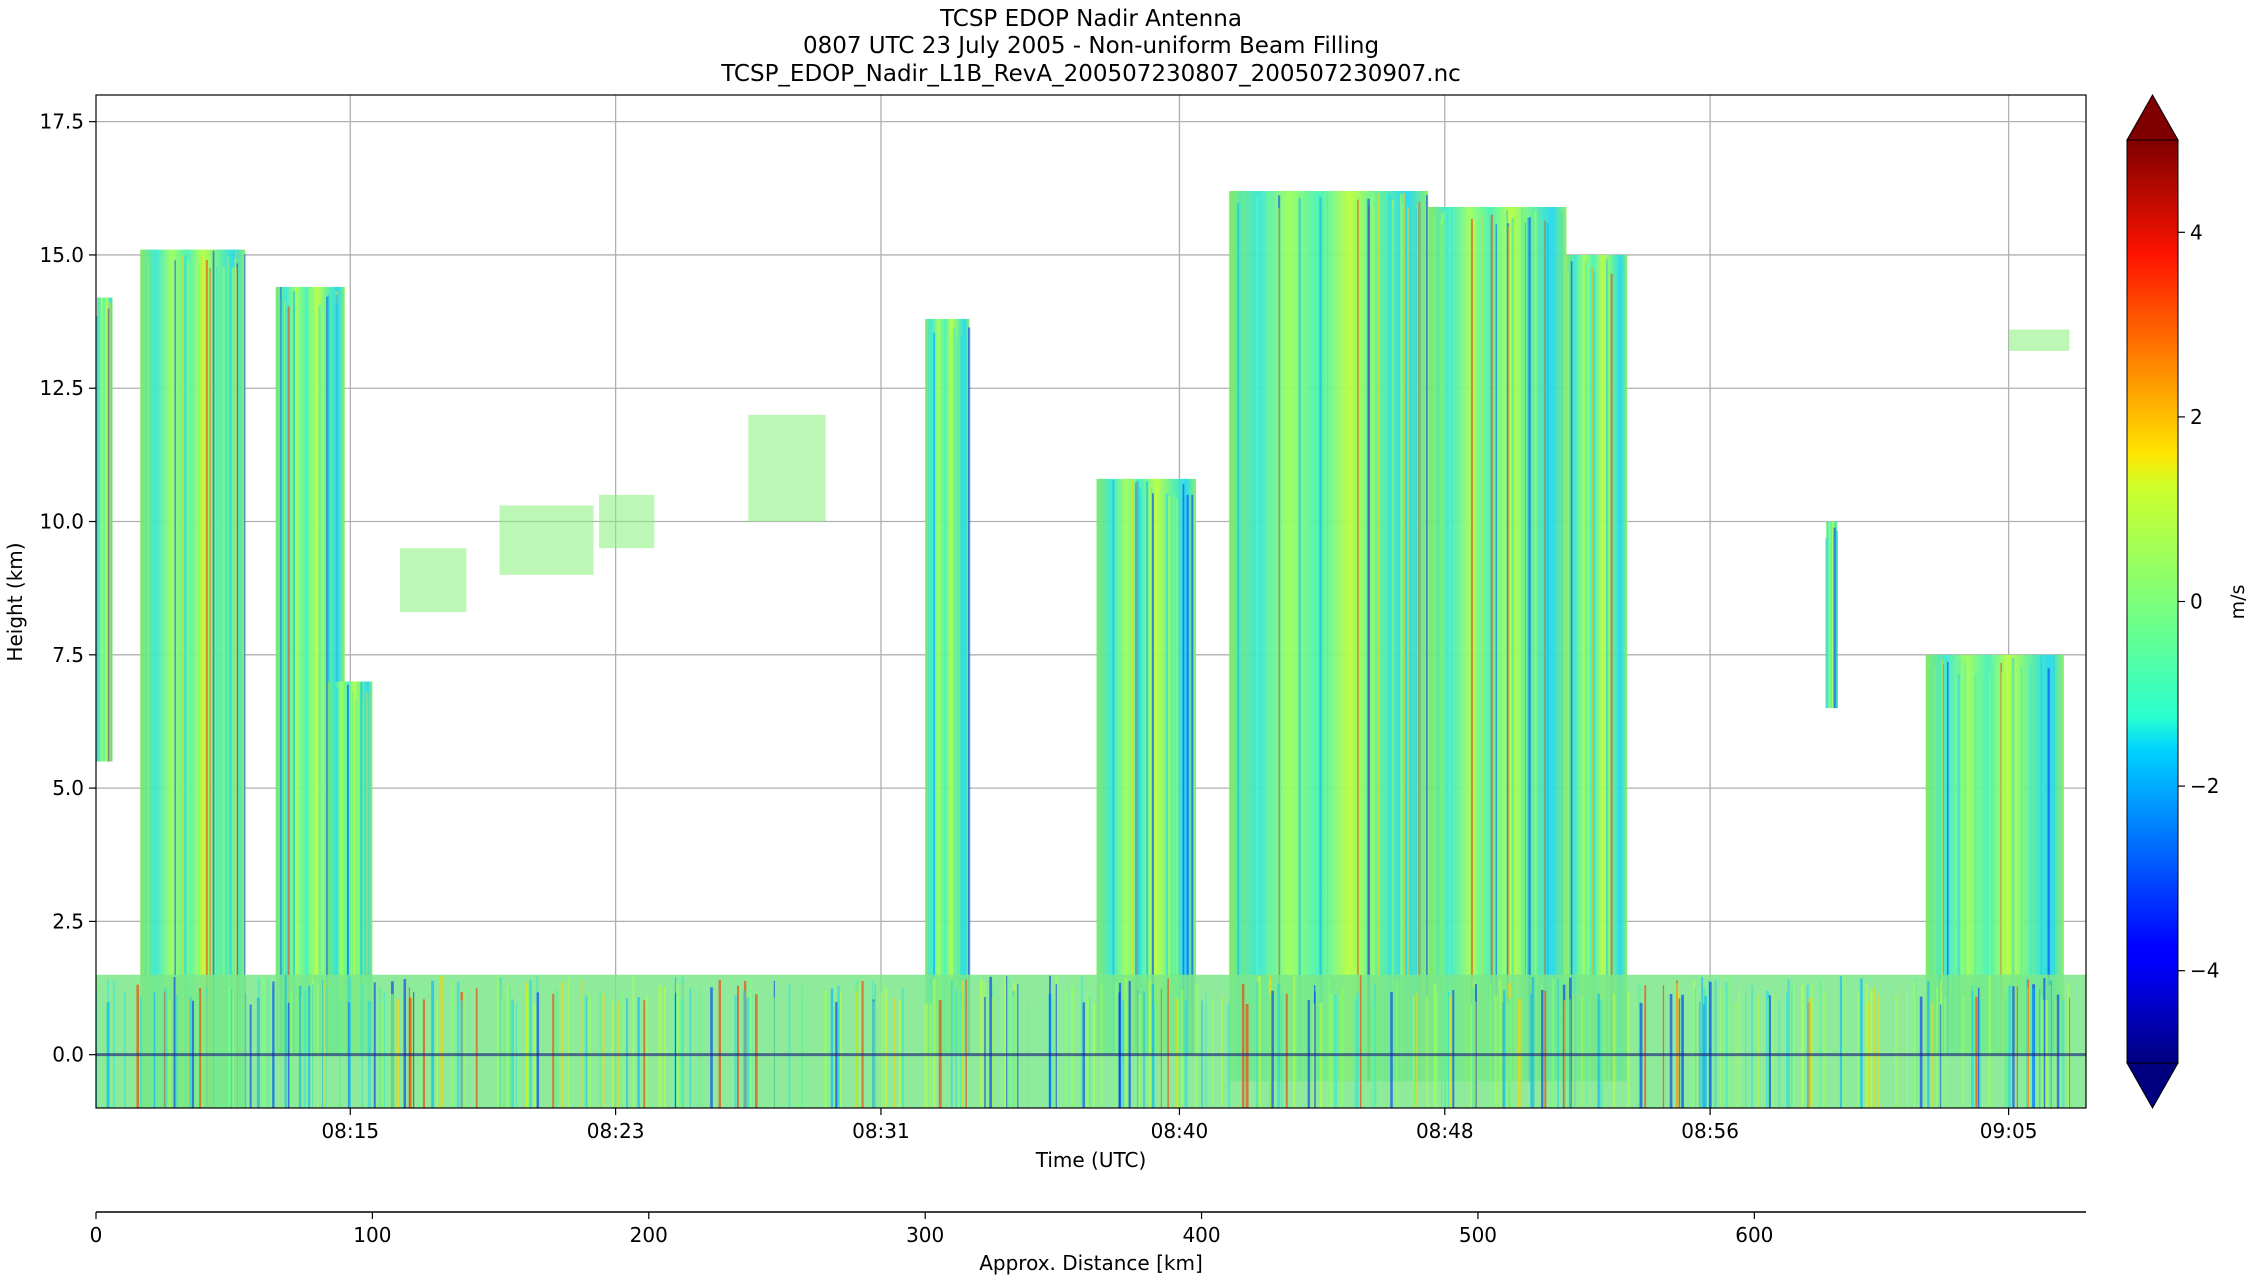 The height and width of the screenshot is (1275, 2250). I want to click on colorbar: −4 −2 0 2 4 m/s, so click(2187, 601).